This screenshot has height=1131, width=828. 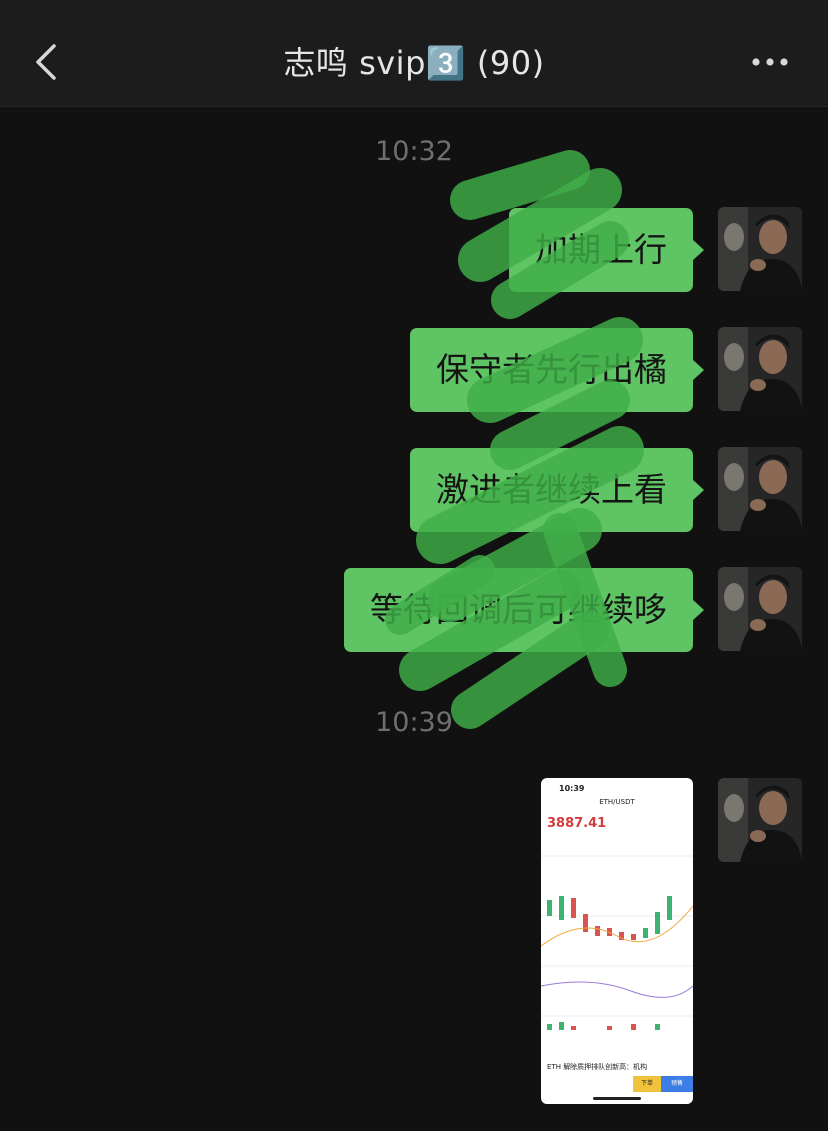 What do you see at coordinates (414, 63) in the screenshot?
I see `chat-title: 志鸣 svip3️⃣ (90)` at bounding box center [414, 63].